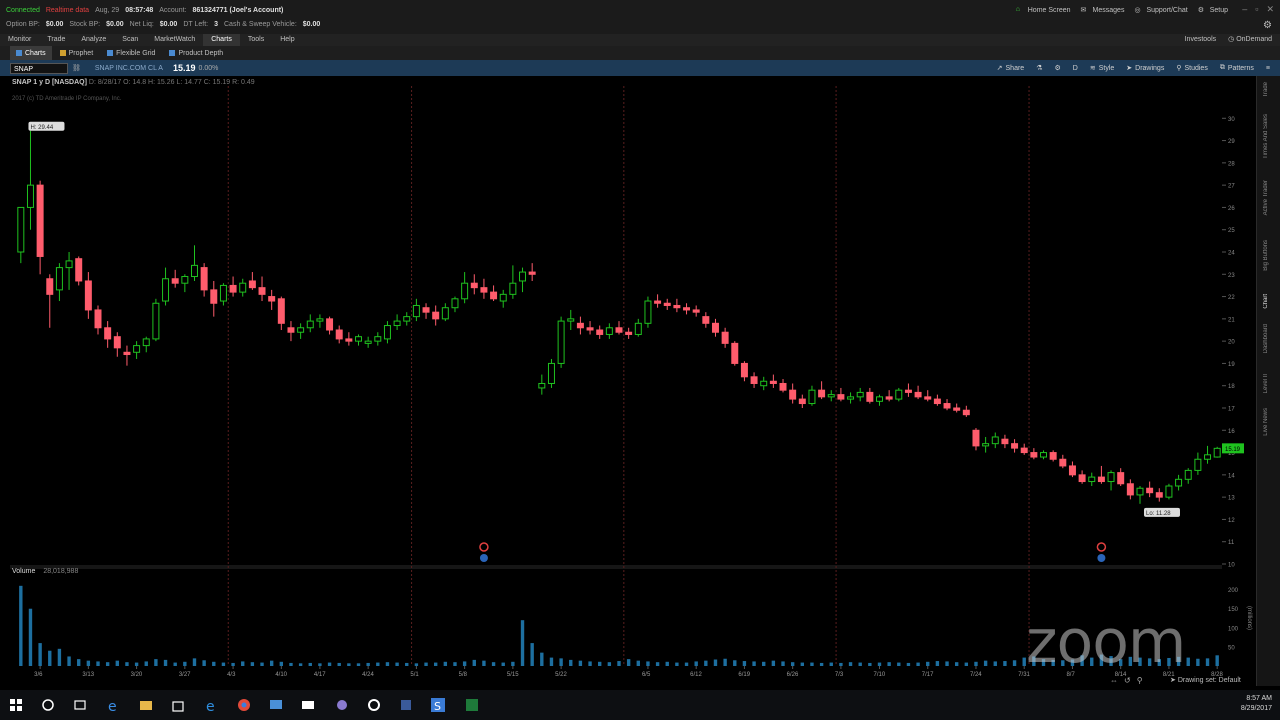 This screenshot has width=1280, height=720. I want to click on svg-text: S, so click(437, 706).